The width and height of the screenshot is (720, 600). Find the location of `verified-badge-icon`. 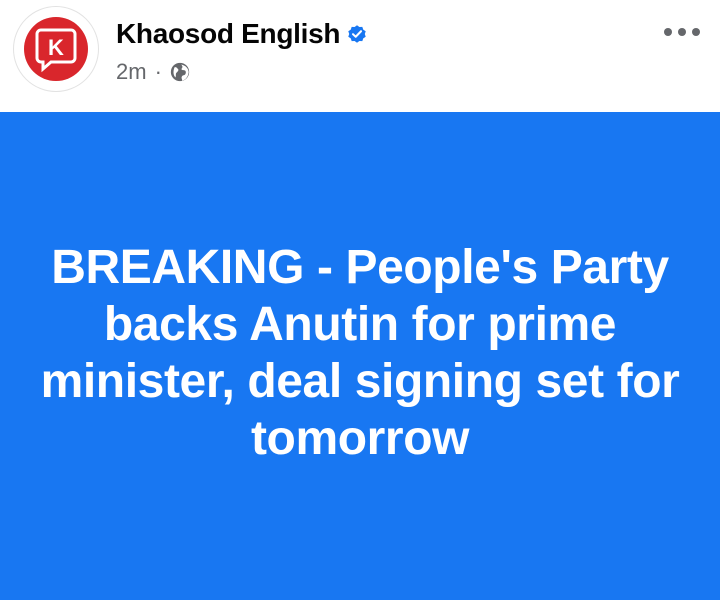

verified-badge-icon is located at coordinates (357, 34).